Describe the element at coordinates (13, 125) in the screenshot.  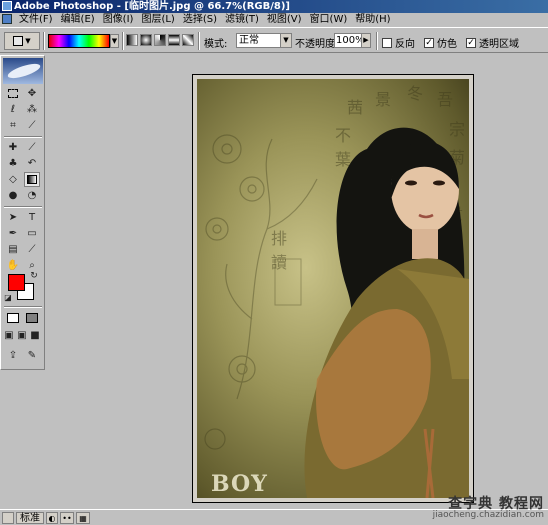
I see `crop-tool-icon: ⌗` at that location.